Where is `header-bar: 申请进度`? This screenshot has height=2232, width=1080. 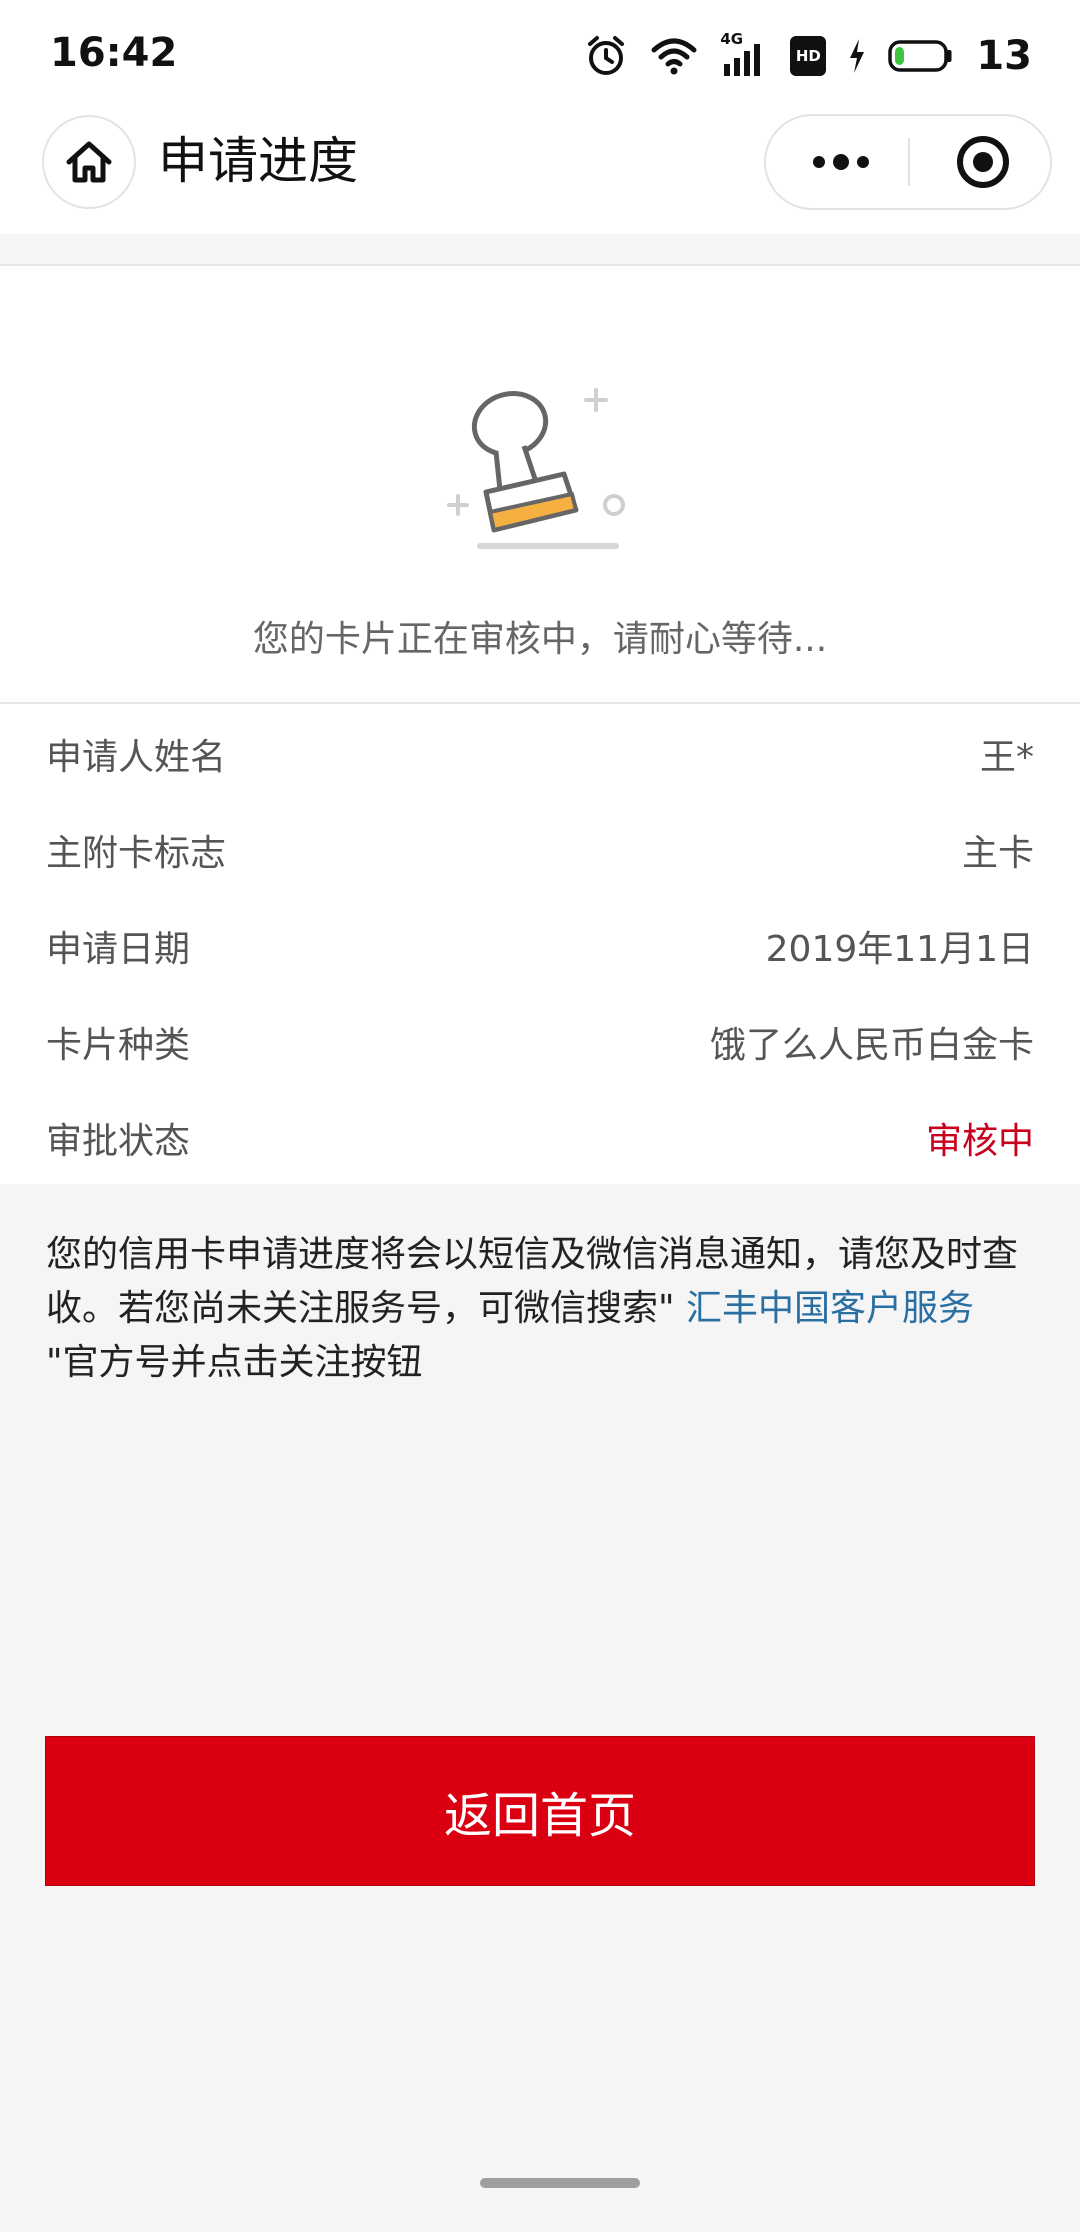 header-bar: 申请进度 is located at coordinates (540, 172).